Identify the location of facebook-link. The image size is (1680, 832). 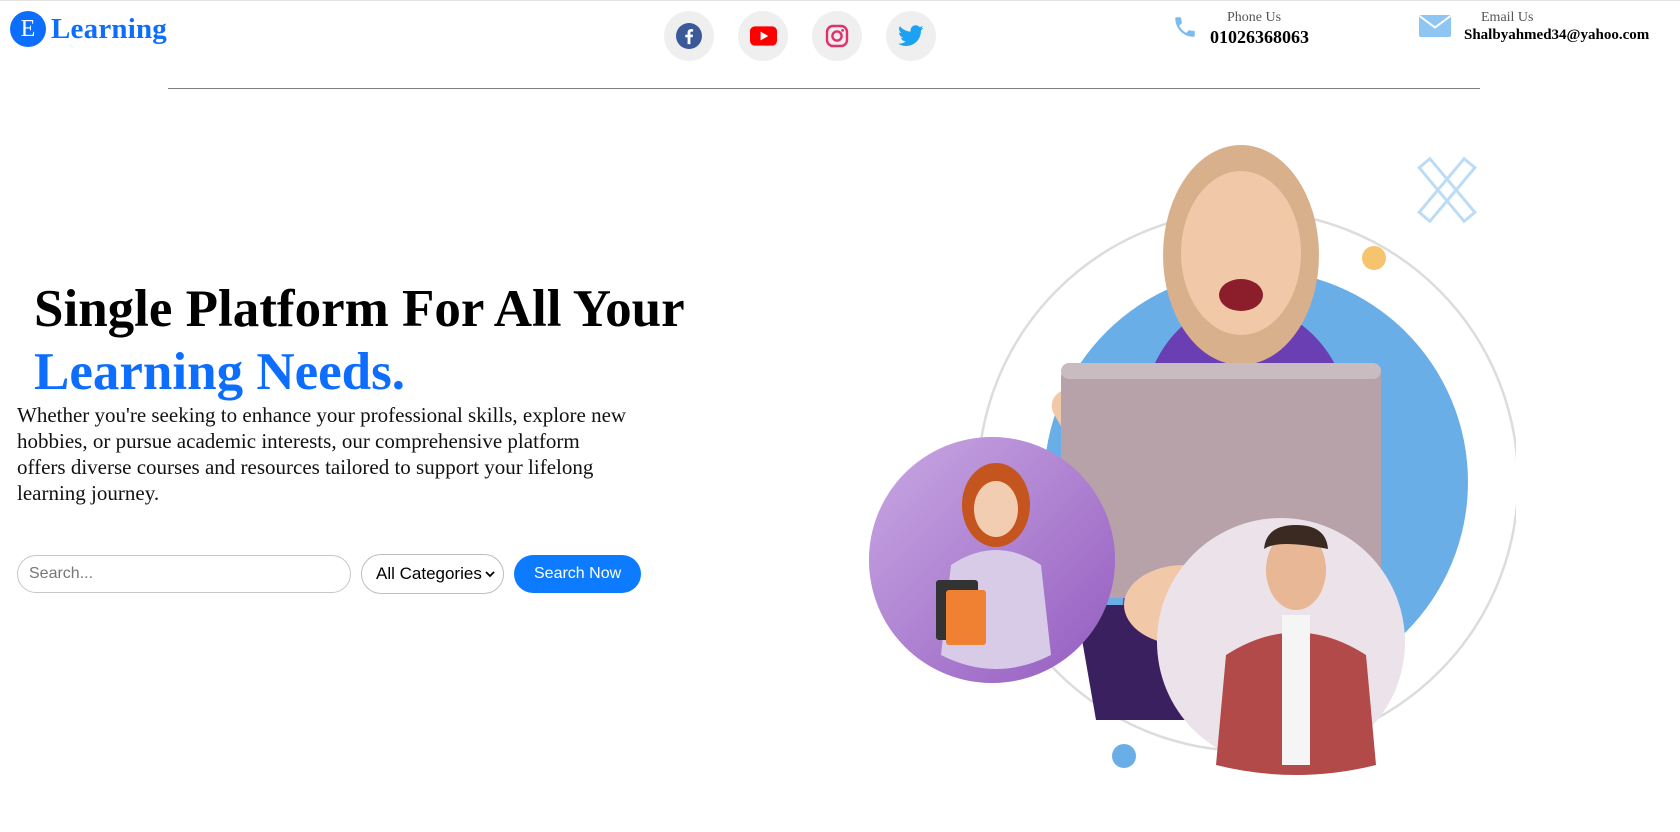
(689, 36).